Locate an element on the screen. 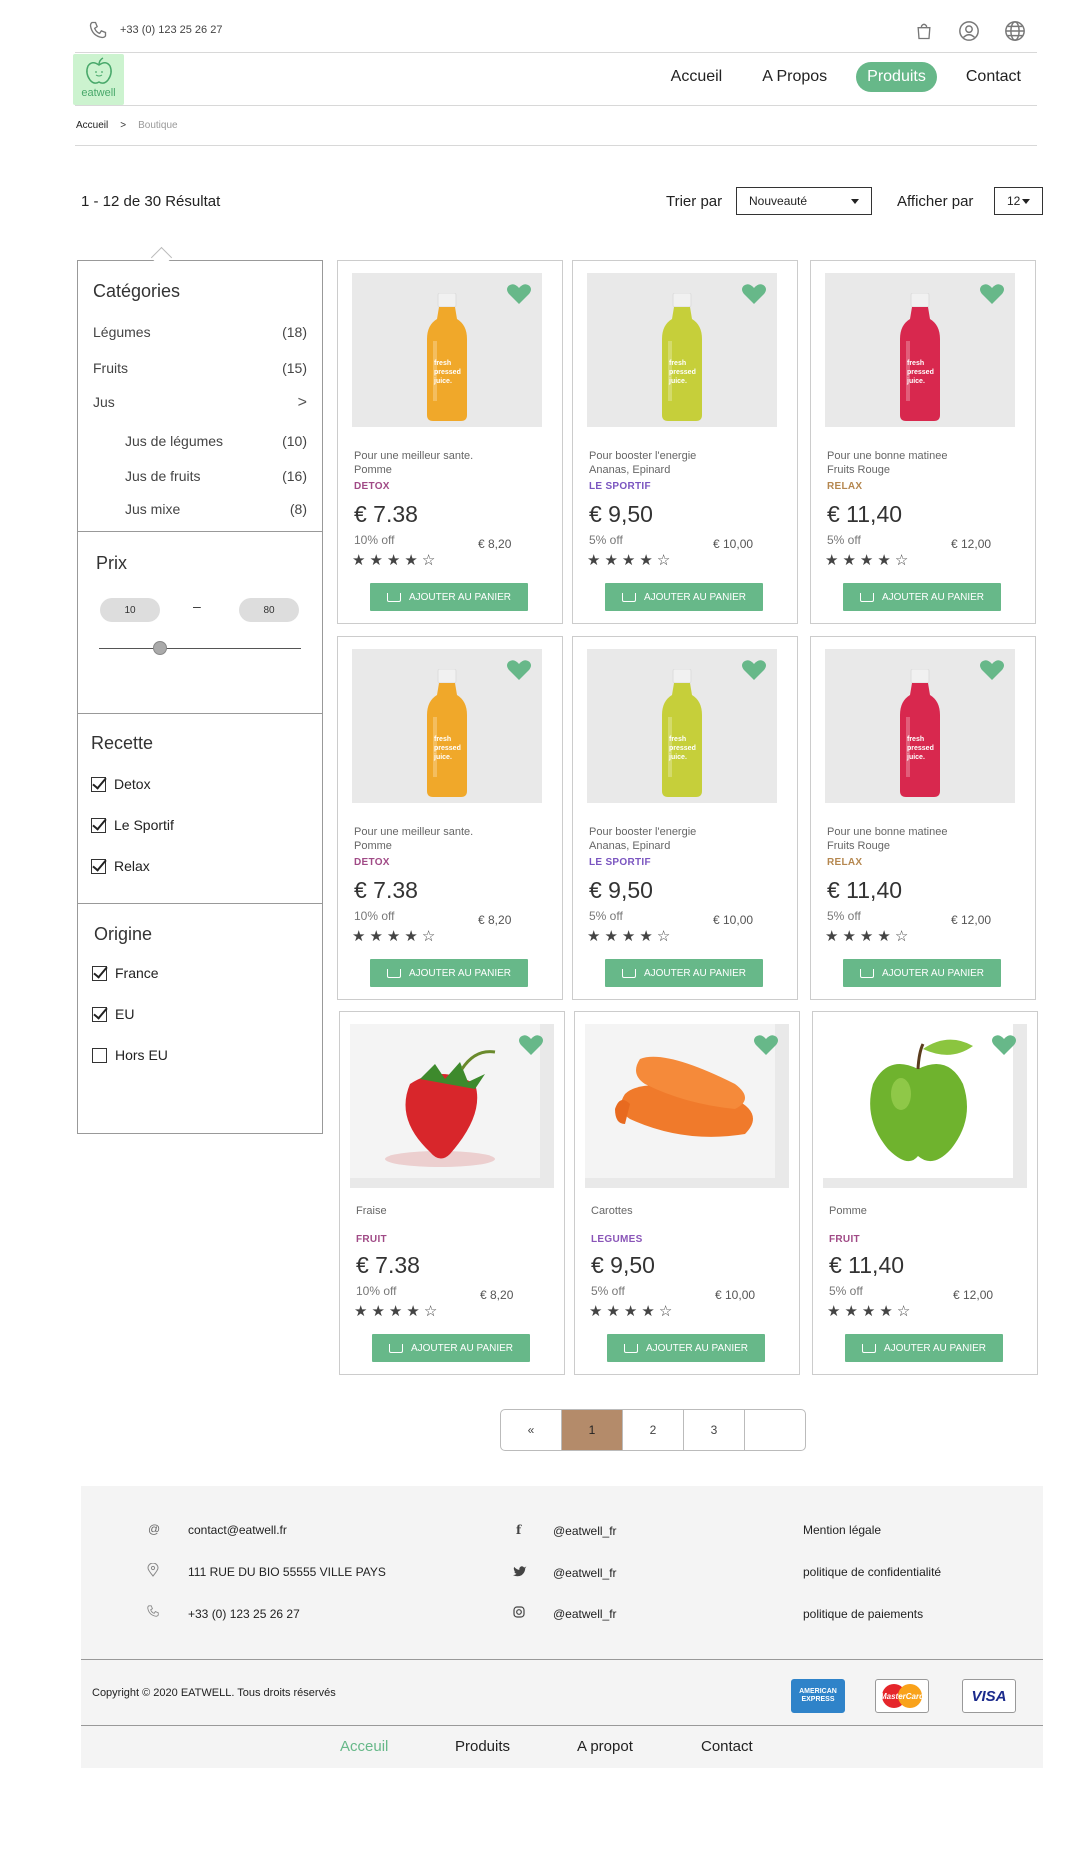 The image size is (1092, 1873). price-range-dash: – is located at coordinates (197, 606).